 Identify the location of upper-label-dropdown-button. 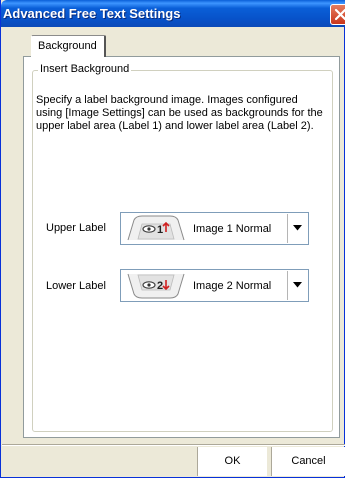
(297, 228).